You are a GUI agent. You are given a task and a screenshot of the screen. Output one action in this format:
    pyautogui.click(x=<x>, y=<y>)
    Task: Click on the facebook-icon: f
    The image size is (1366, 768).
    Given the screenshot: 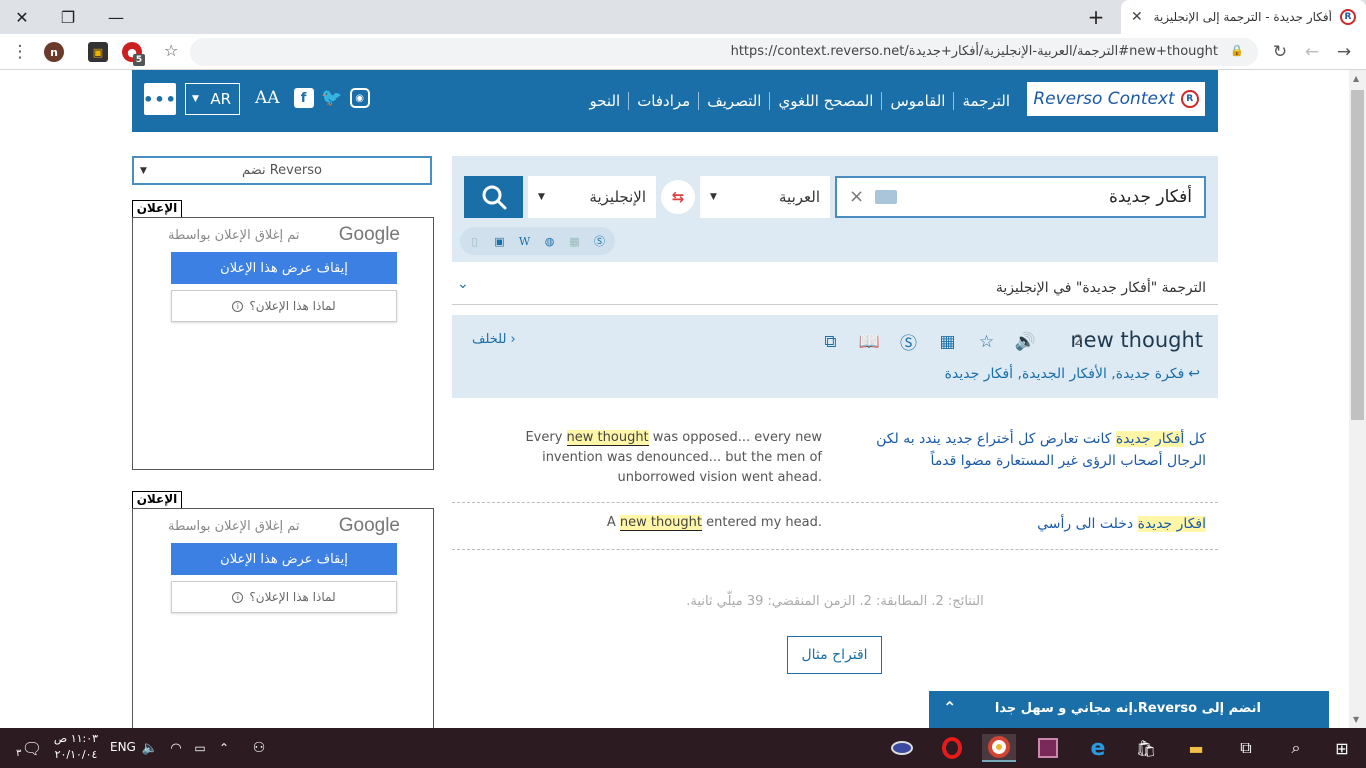 What is the action you would take?
    pyautogui.click(x=303, y=98)
    